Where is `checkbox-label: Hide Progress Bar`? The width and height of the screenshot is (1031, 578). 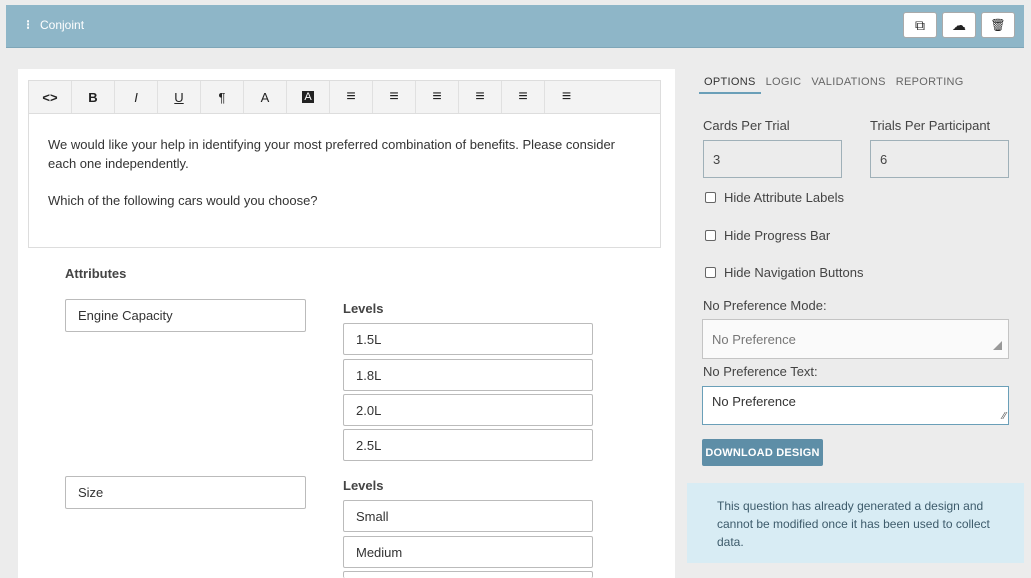 checkbox-label: Hide Progress Bar is located at coordinates (777, 235).